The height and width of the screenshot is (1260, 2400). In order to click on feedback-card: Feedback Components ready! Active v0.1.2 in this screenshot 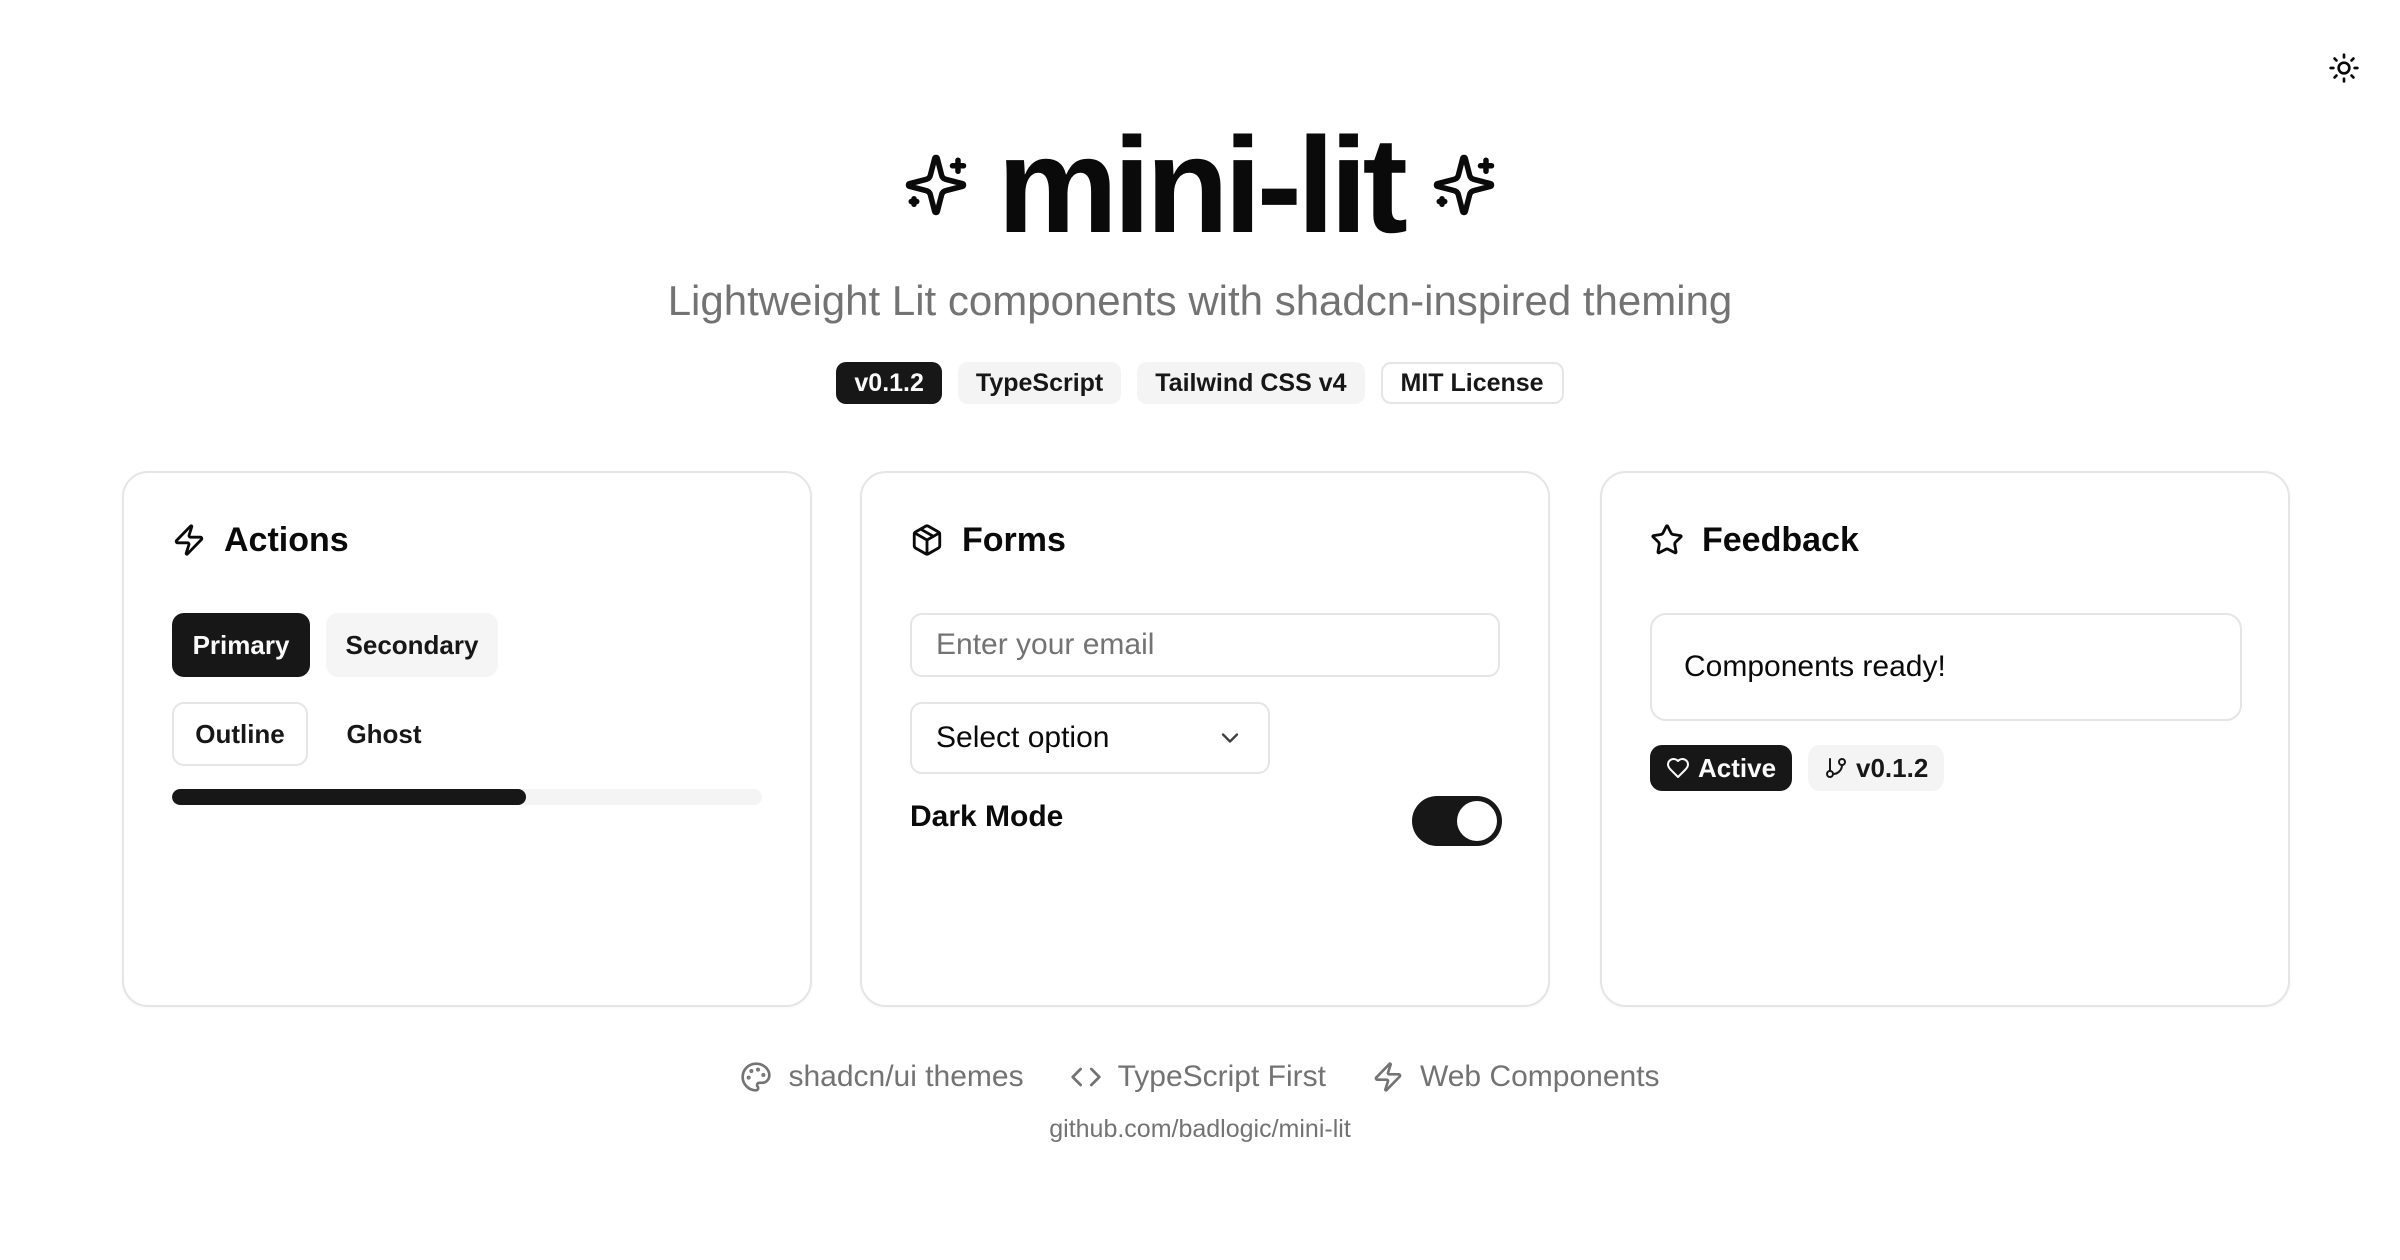, I will do `click(1945, 739)`.